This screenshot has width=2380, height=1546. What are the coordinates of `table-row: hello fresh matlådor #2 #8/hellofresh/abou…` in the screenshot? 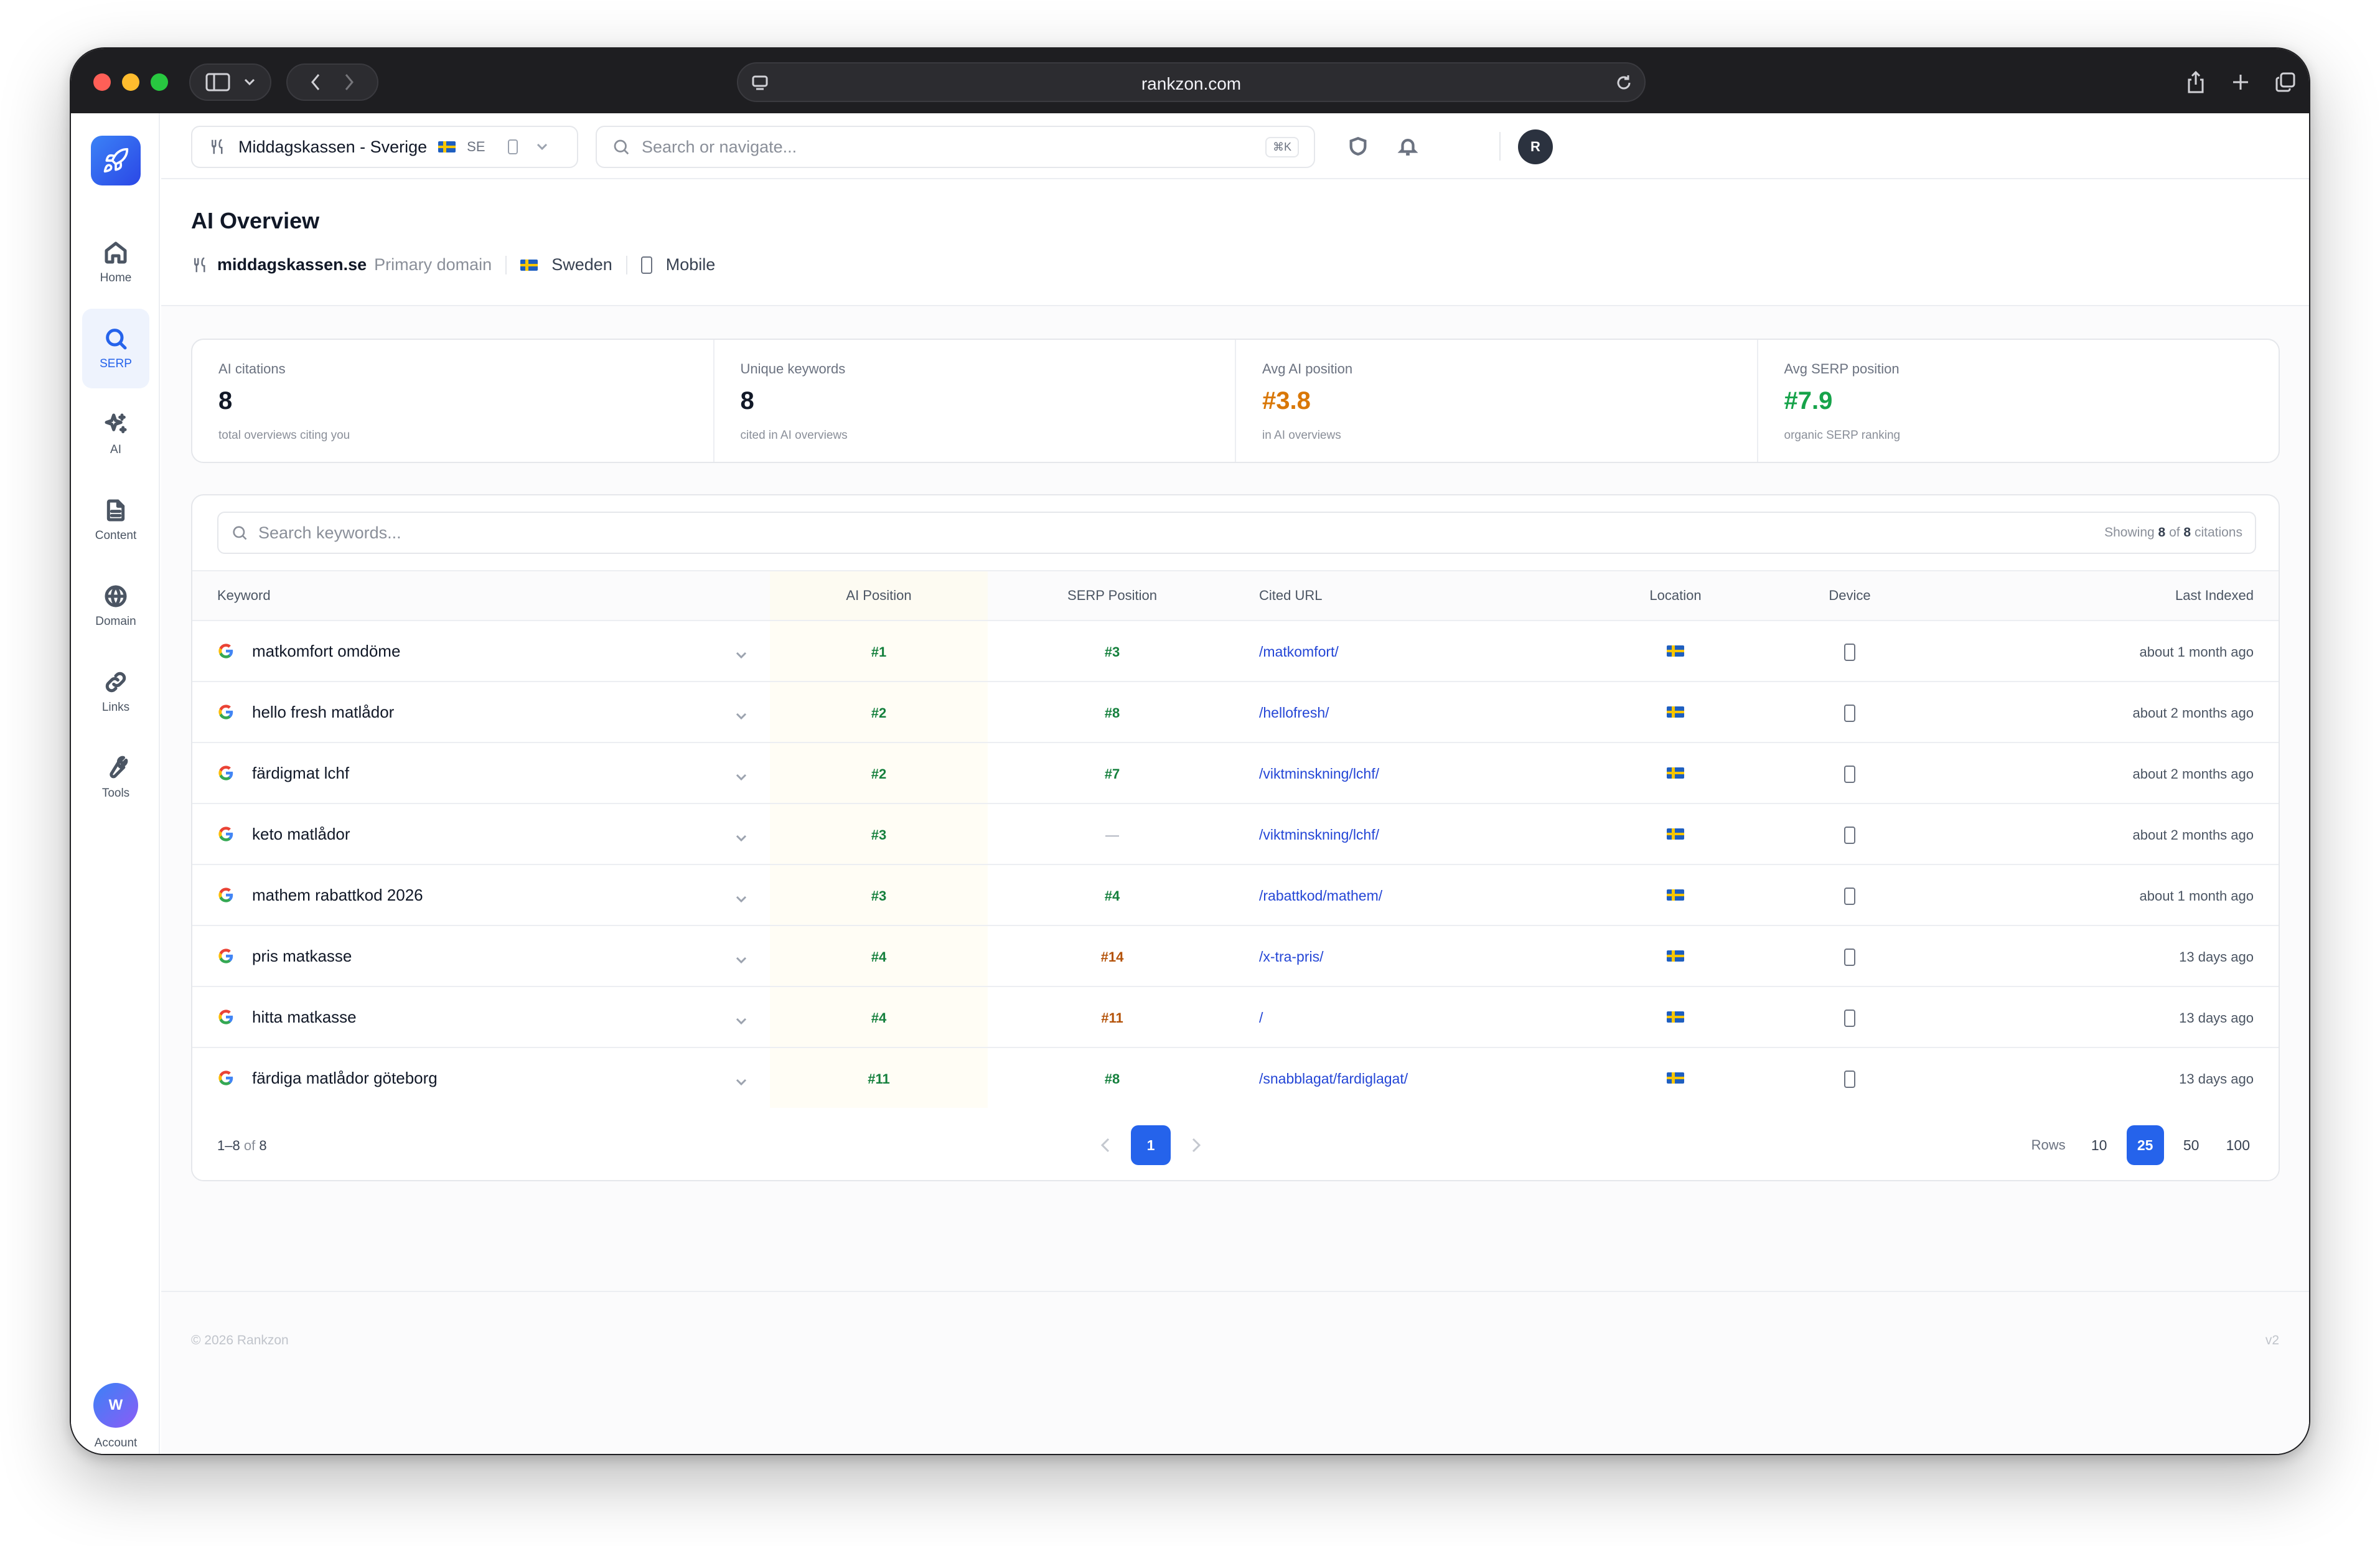 It's located at (1236, 712).